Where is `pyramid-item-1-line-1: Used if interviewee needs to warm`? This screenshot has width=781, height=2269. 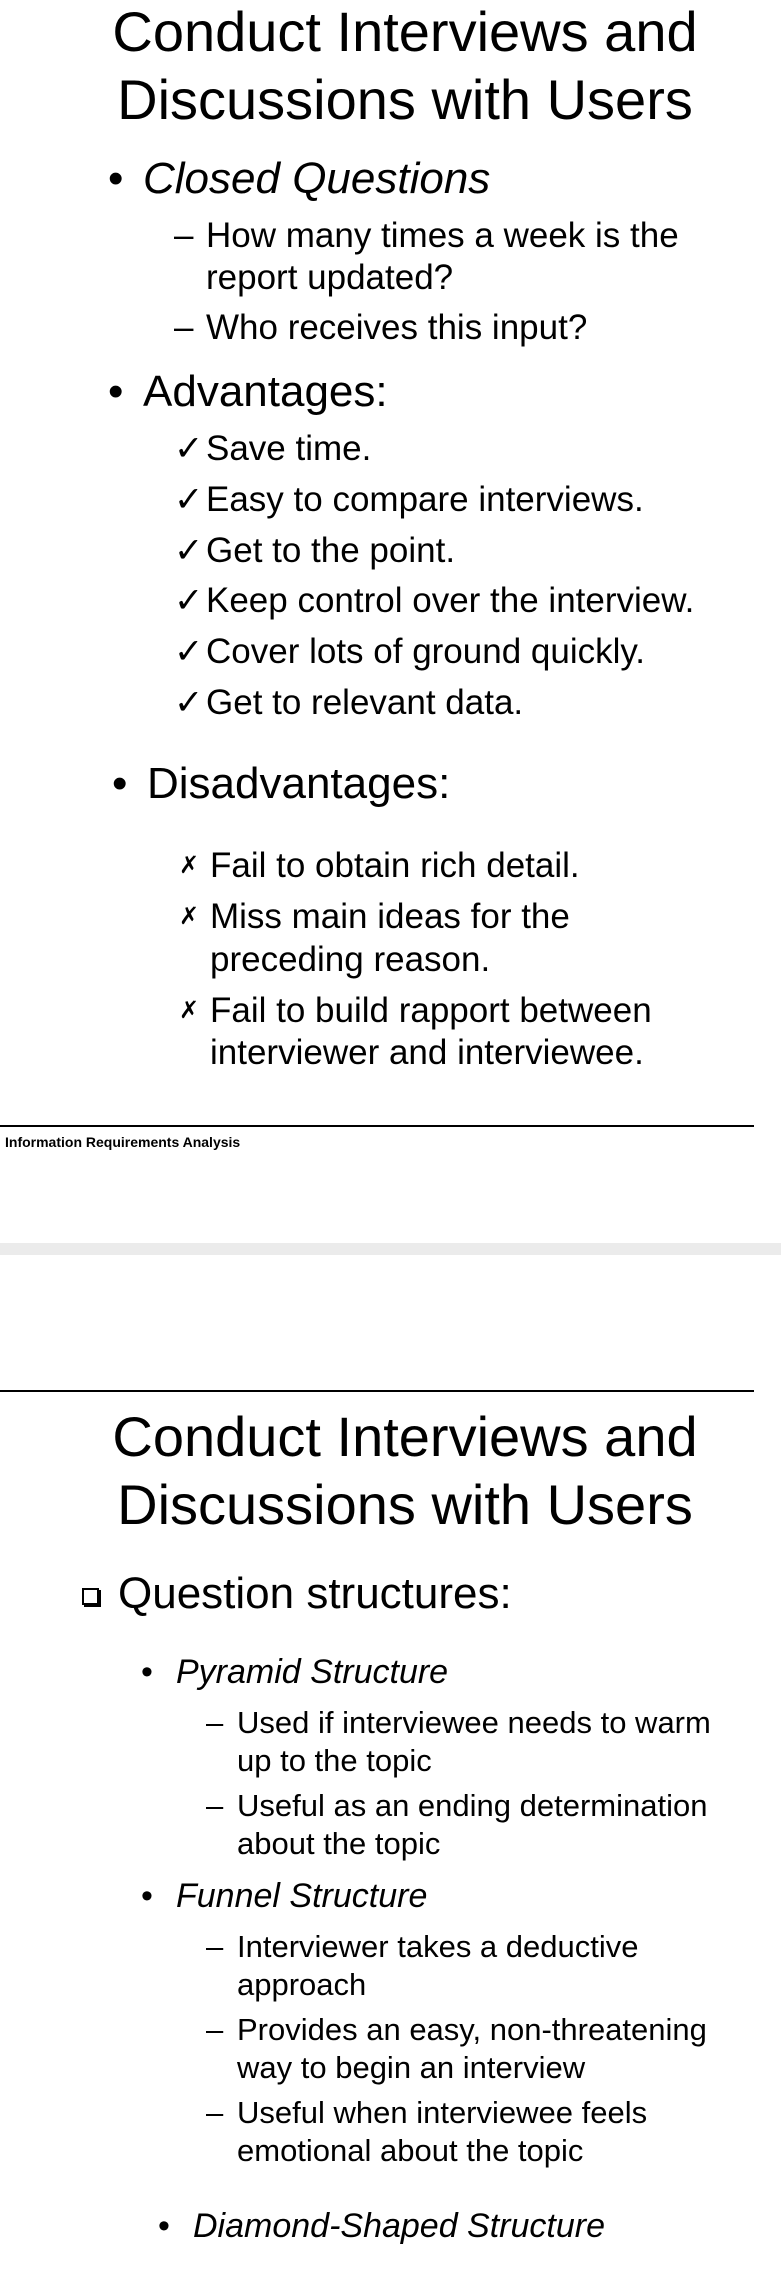 pyramid-item-1-line-1: Used if interviewee needs to warm is located at coordinates (474, 1722).